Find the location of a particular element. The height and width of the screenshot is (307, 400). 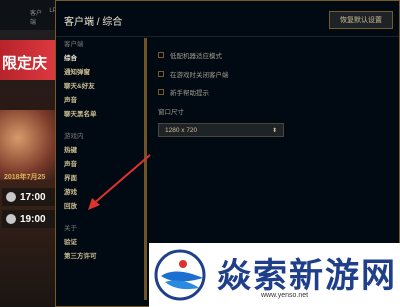

match-time: 19:00 is located at coordinates (33, 219).